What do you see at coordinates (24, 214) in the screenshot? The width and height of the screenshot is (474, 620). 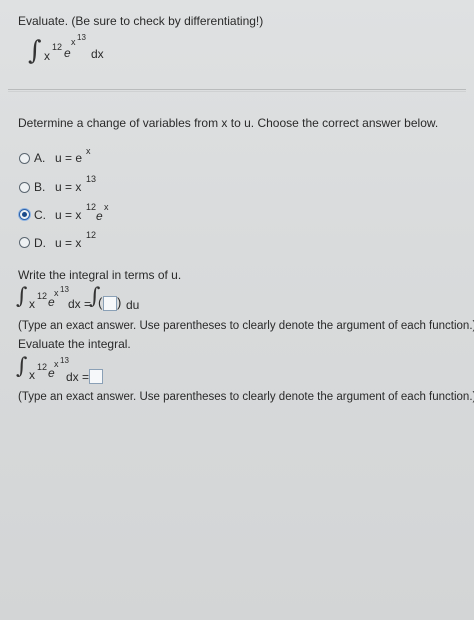 I see `radio-c` at bounding box center [24, 214].